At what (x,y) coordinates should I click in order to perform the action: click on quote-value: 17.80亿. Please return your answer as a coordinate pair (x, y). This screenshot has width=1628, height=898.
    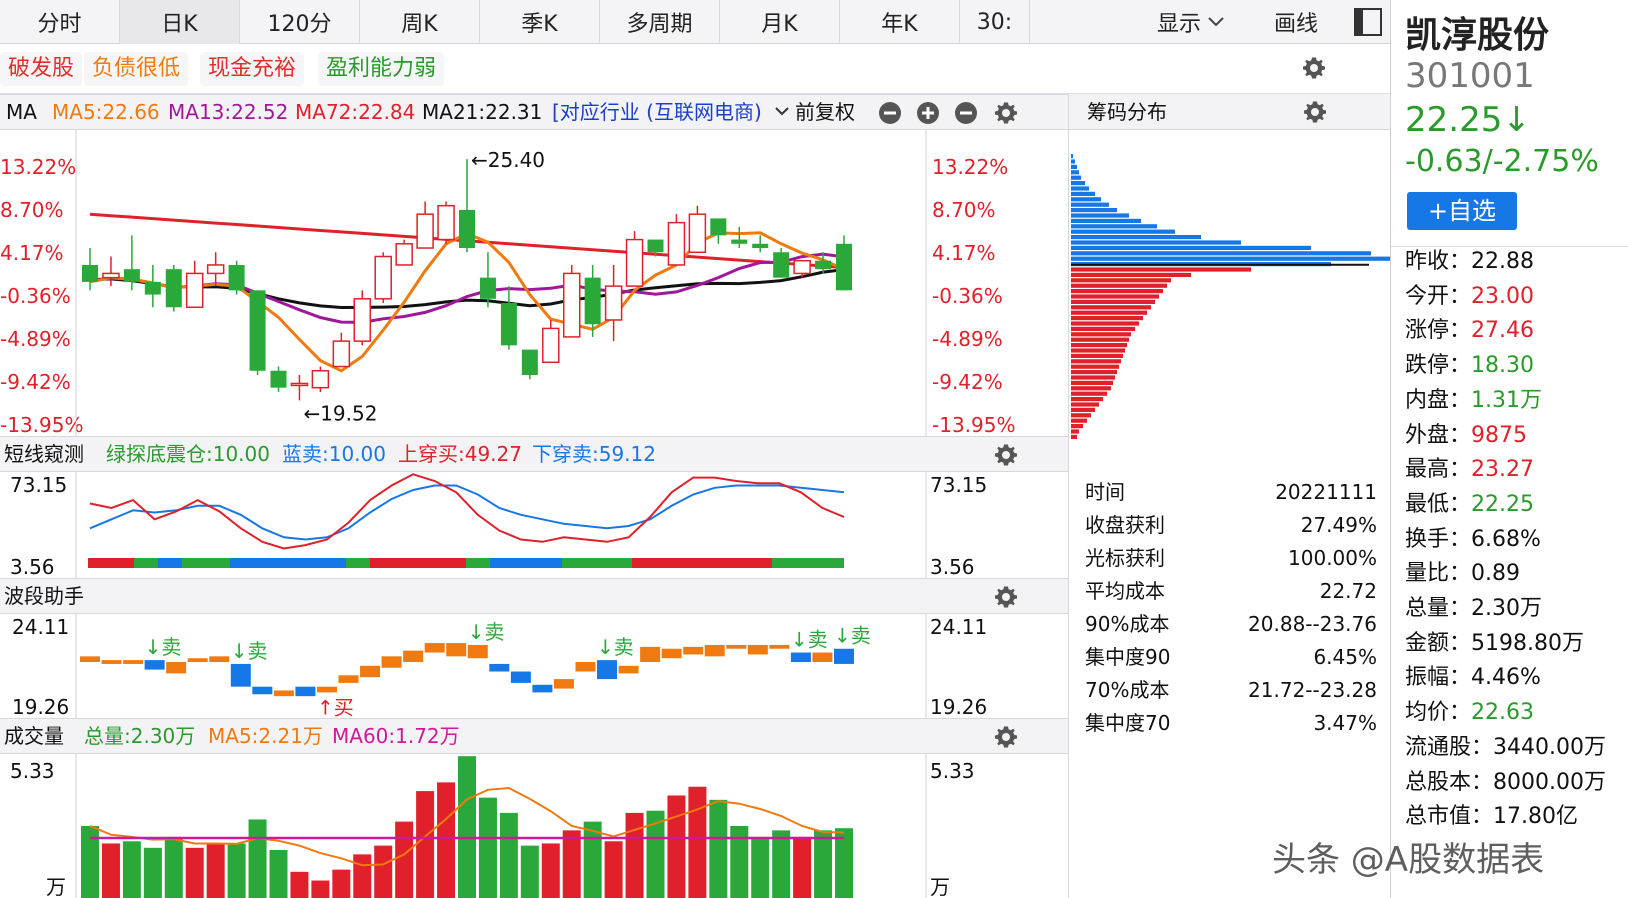
    Looking at the image, I should click on (1535, 817).